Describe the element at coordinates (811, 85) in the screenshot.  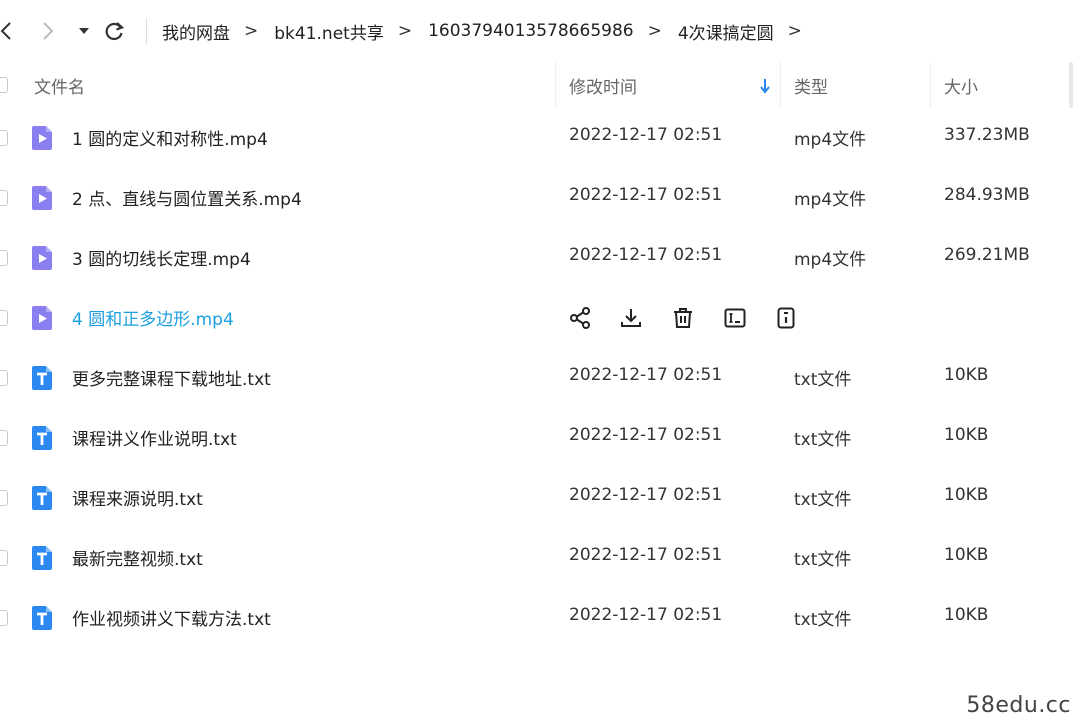
I see `column-header-type: 类型` at that location.